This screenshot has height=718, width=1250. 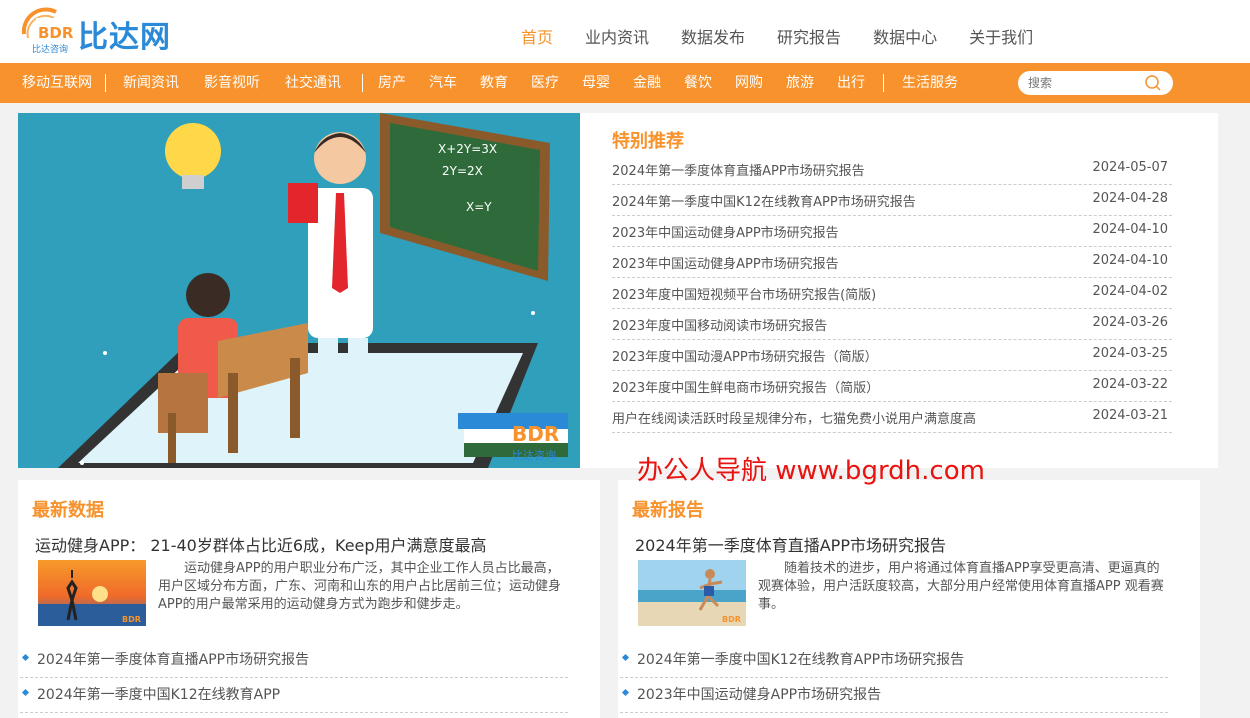 What do you see at coordinates (698, 83) in the screenshot?
I see `category-catering: 餐饮` at bounding box center [698, 83].